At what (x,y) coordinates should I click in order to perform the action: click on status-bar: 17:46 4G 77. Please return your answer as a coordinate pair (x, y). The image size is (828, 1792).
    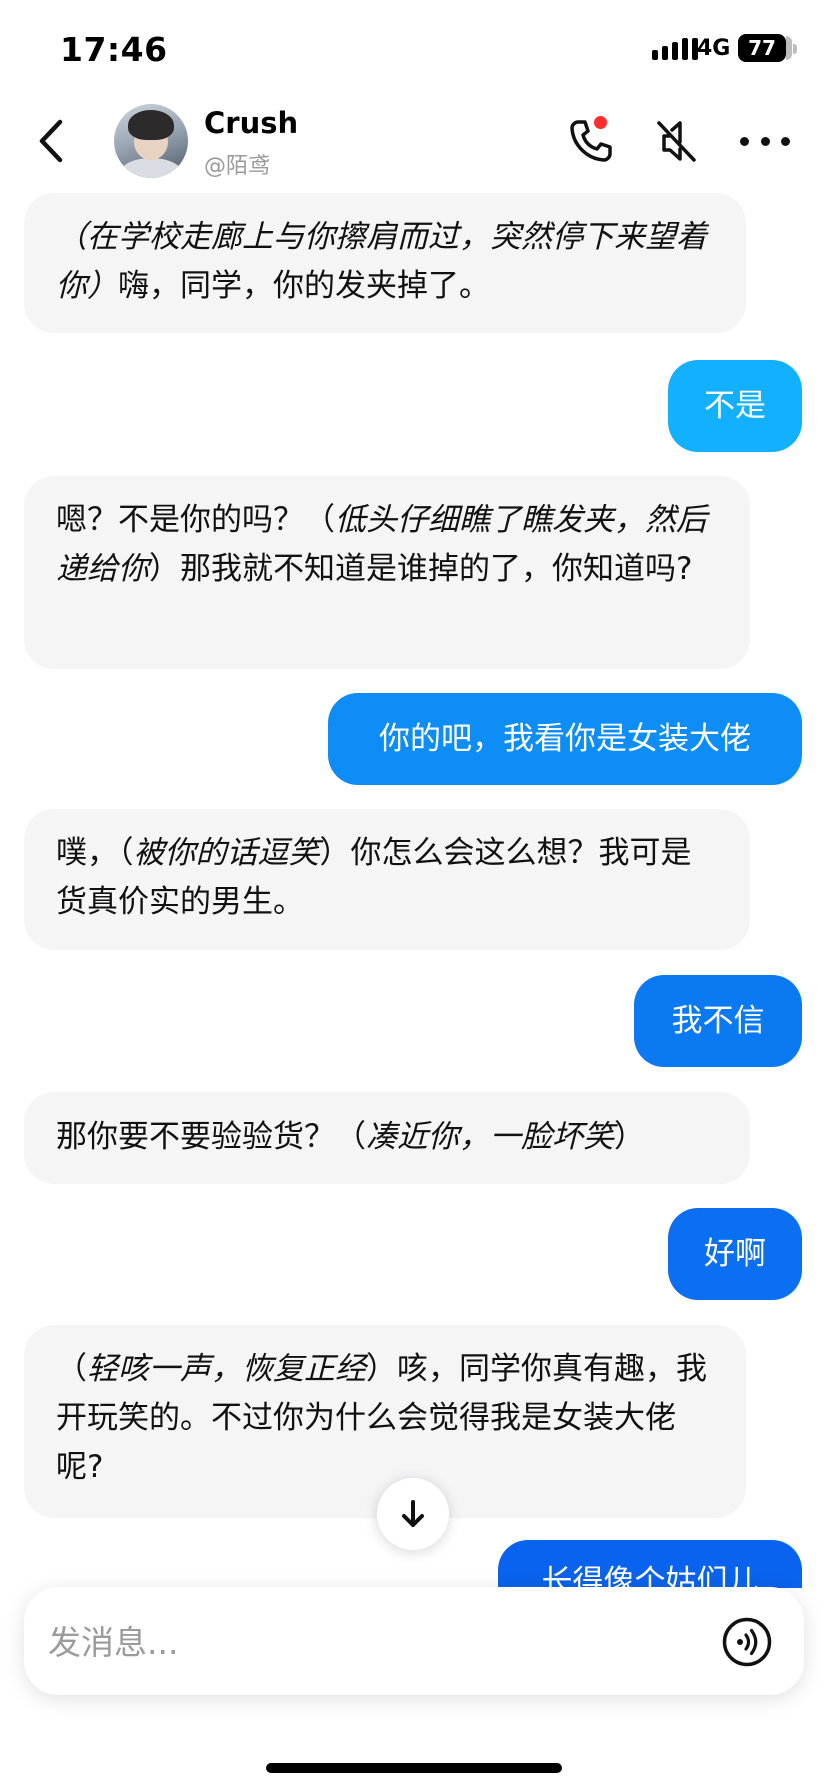
    Looking at the image, I should click on (414, 48).